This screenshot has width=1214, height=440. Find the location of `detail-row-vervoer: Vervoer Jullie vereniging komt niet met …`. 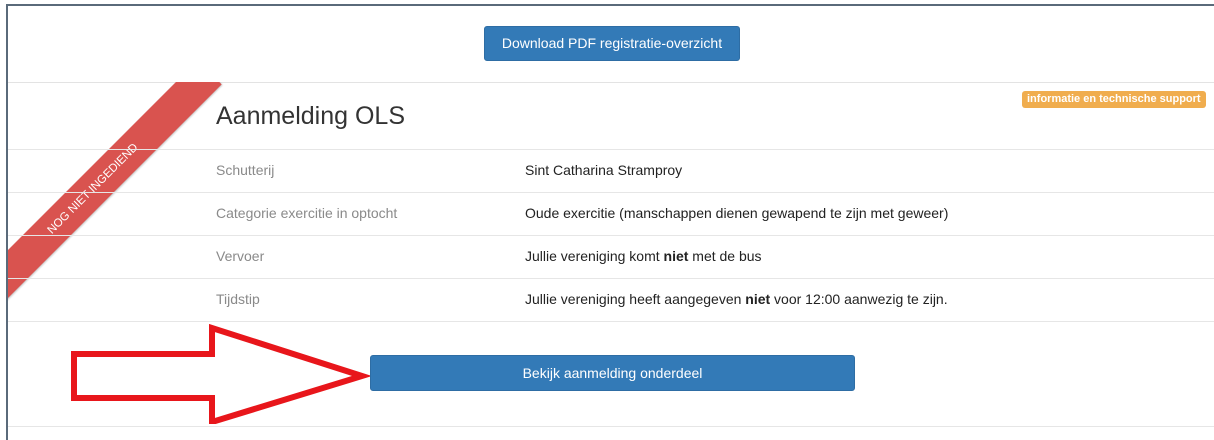

detail-row-vervoer: Vervoer Jullie vereniging komt niet met … is located at coordinates (611, 257).